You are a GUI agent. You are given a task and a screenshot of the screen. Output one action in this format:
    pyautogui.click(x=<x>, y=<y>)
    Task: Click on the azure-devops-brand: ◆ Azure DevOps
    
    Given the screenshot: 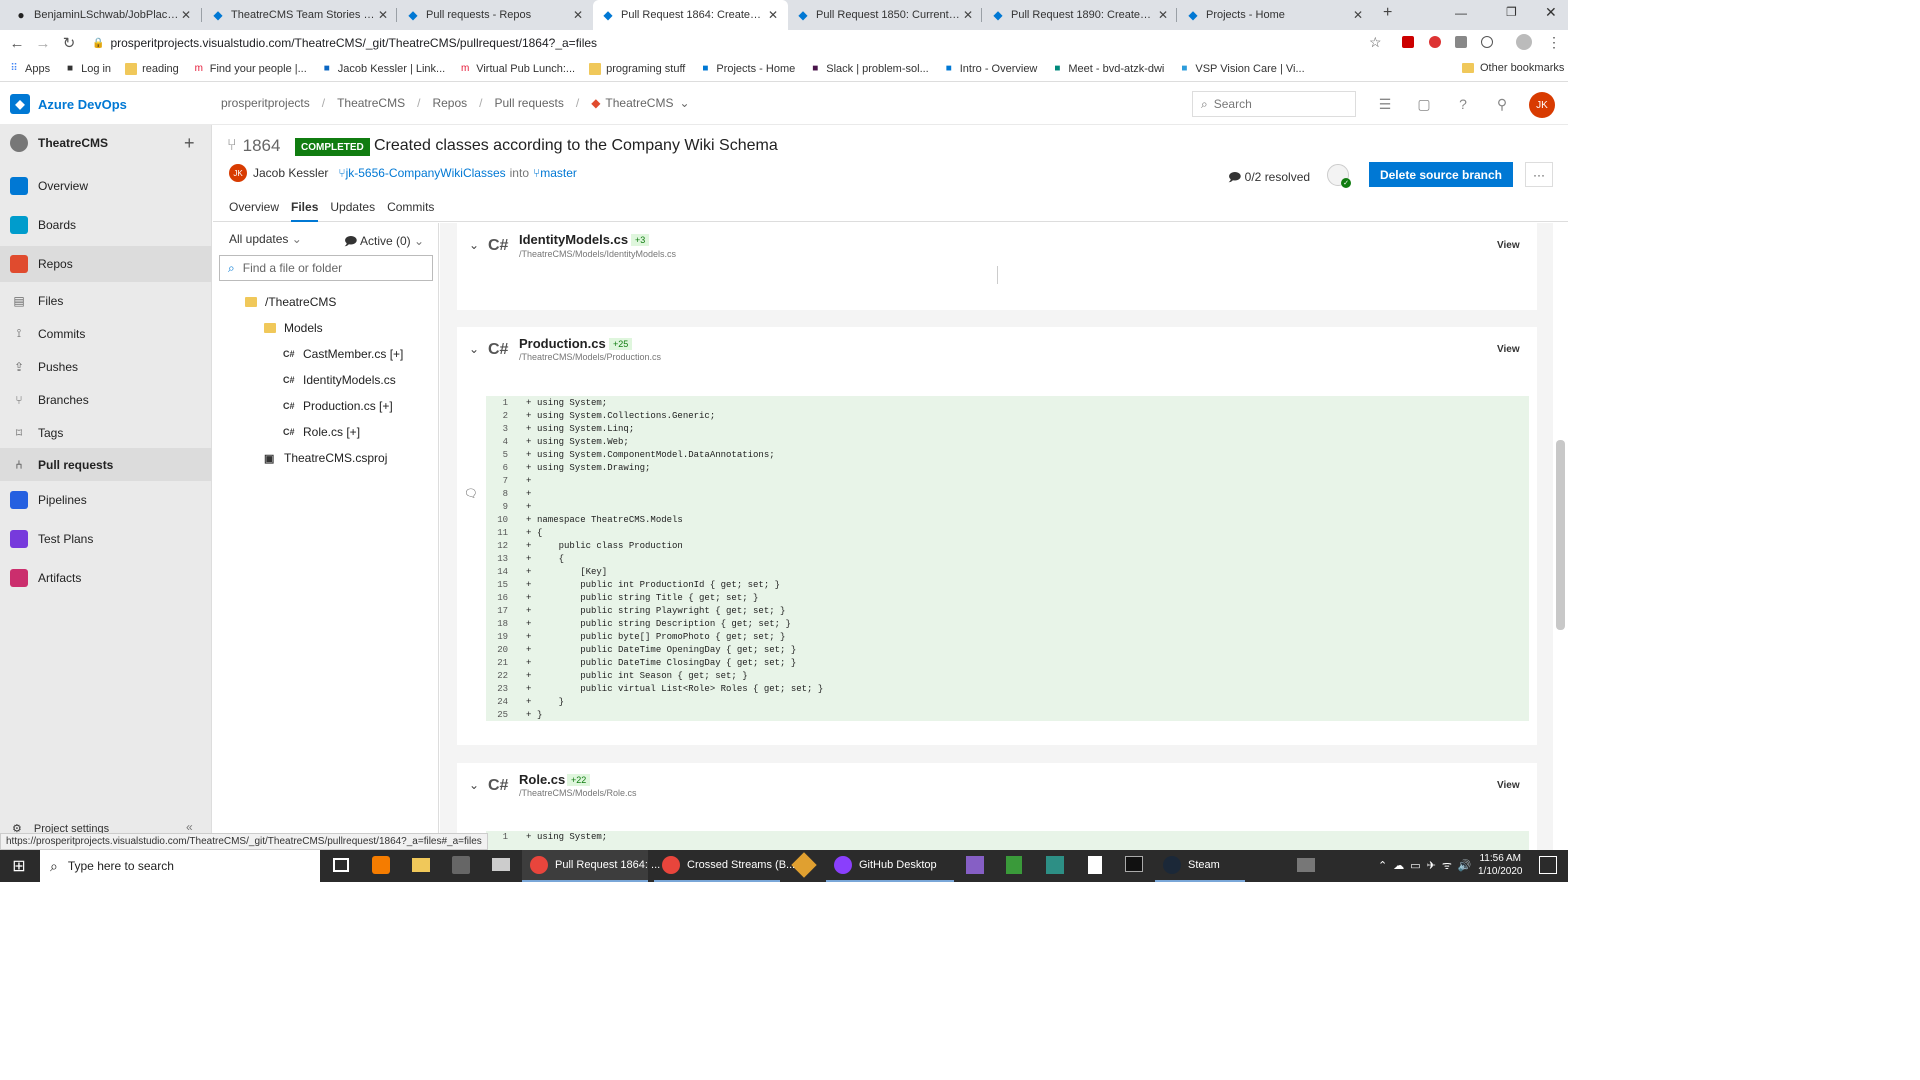 What is the action you would take?
    pyautogui.click(x=68, y=104)
    